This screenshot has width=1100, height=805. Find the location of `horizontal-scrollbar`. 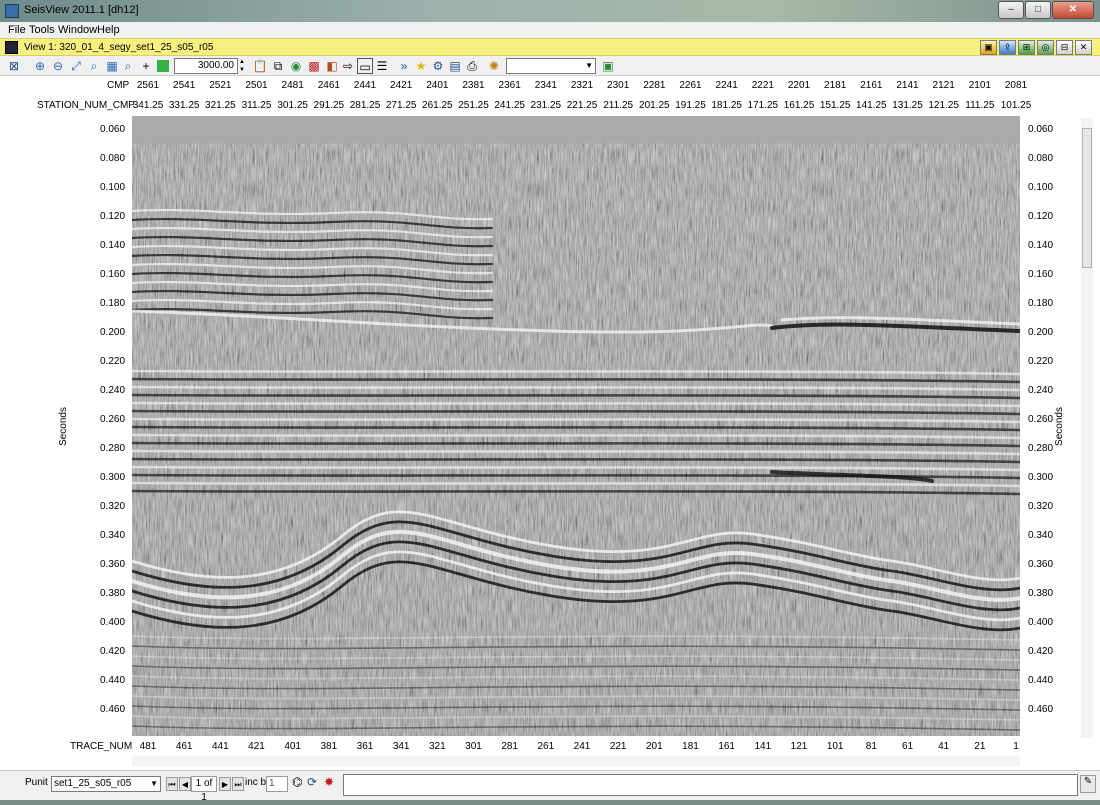

horizontal-scrollbar is located at coordinates (576, 761).